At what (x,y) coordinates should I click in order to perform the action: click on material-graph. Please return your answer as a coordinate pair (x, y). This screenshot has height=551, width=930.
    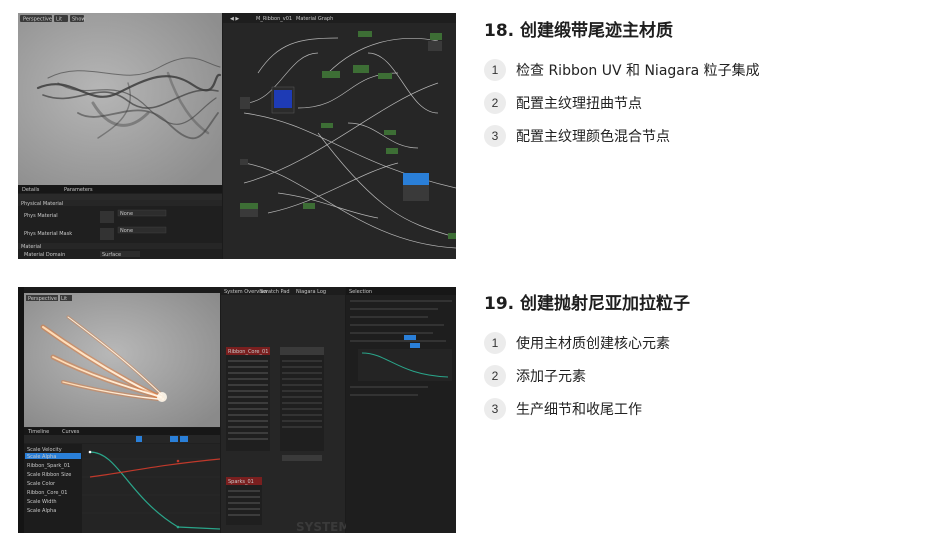
    Looking at the image, I should click on (339, 136).